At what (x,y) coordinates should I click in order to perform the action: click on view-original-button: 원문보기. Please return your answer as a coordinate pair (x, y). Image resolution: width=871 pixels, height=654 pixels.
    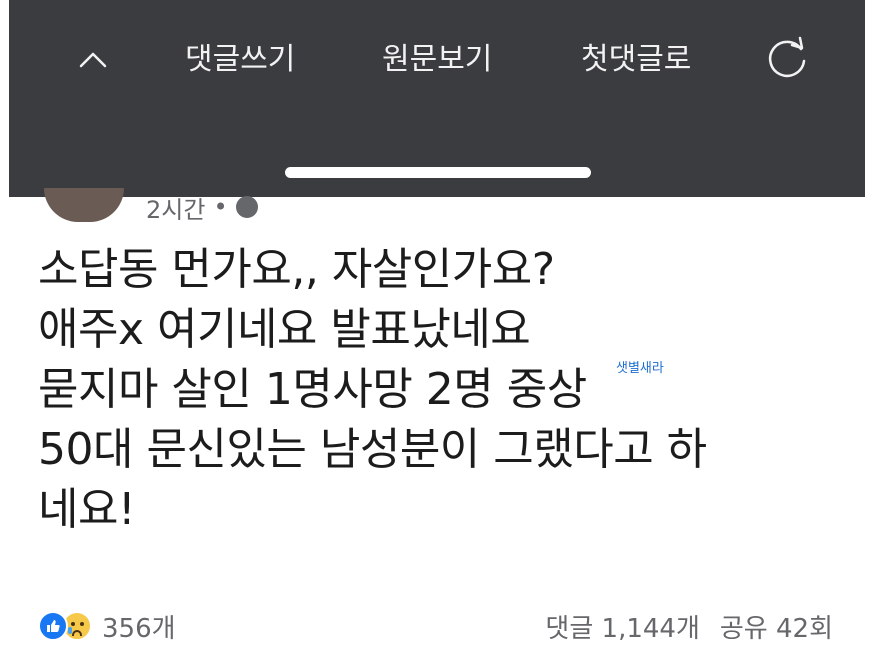
    Looking at the image, I should click on (437, 60).